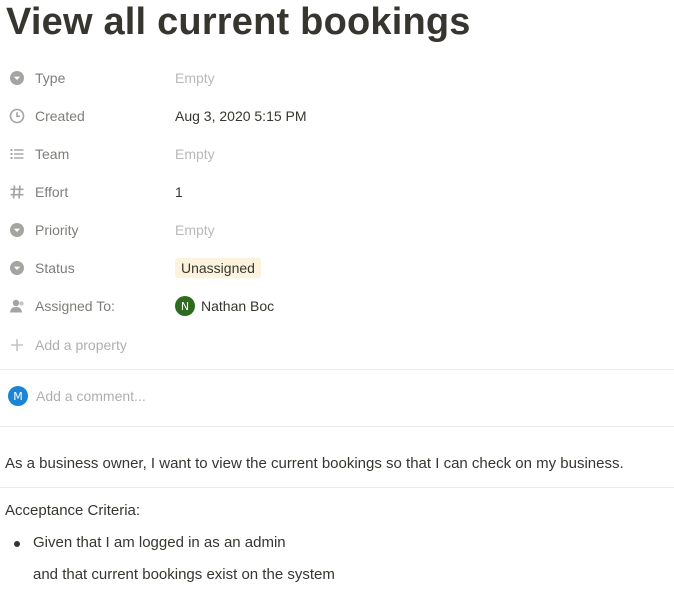 This screenshot has width=674, height=612. Describe the element at coordinates (18, 396) in the screenshot. I see `avatar: M` at that location.